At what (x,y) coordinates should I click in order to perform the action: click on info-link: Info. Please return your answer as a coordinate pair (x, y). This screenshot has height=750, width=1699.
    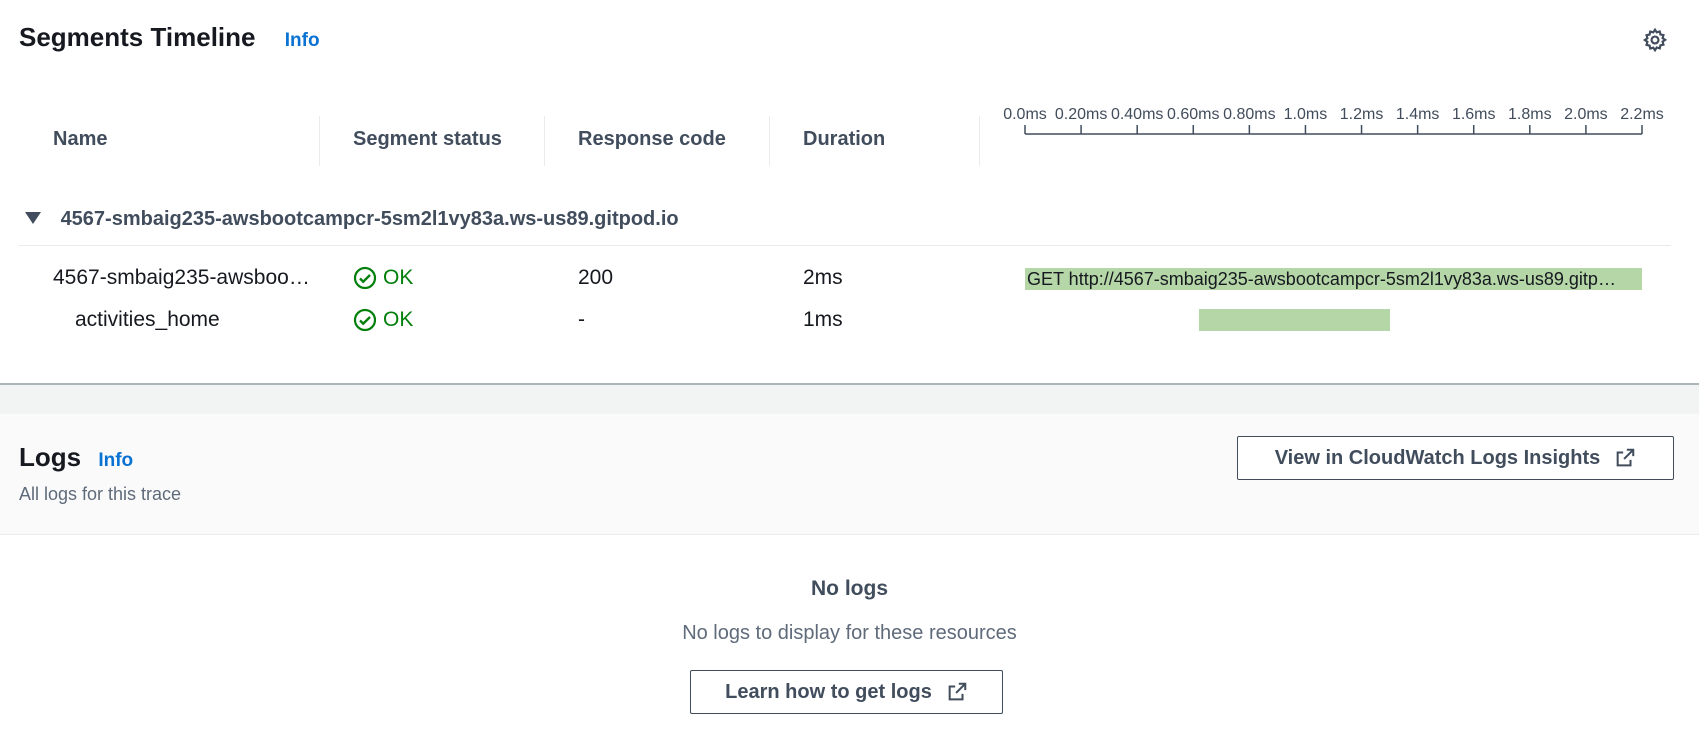
    Looking at the image, I should click on (302, 40).